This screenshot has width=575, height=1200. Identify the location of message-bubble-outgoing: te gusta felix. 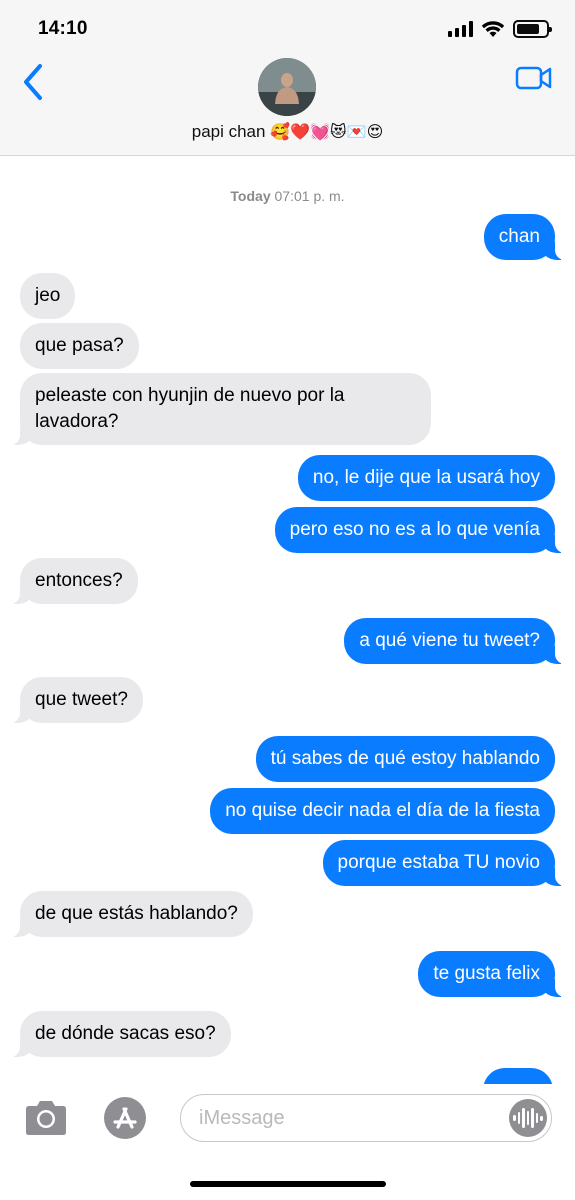
(491, 974).